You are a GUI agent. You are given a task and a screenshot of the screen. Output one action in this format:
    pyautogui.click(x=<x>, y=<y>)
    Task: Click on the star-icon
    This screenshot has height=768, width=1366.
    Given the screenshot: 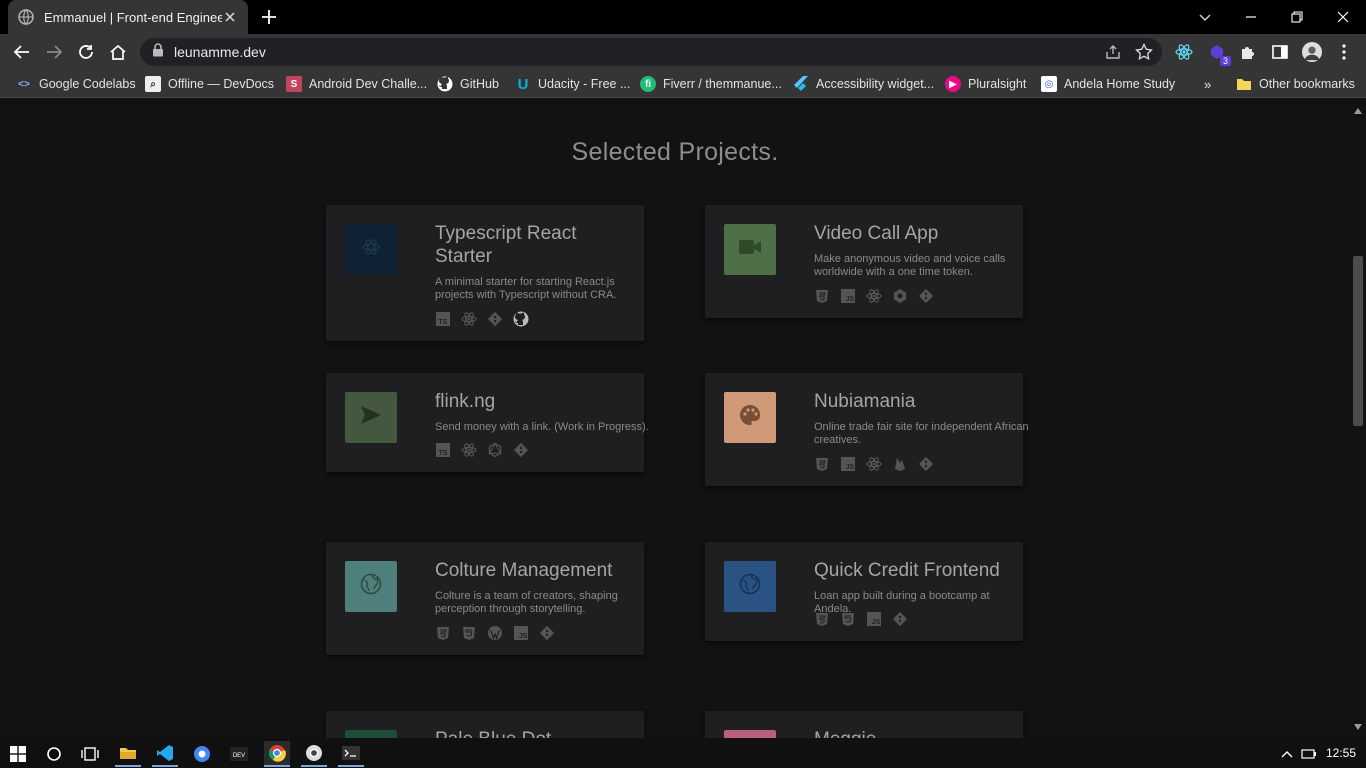 What is the action you would take?
    pyautogui.click(x=1144, y=54)
    